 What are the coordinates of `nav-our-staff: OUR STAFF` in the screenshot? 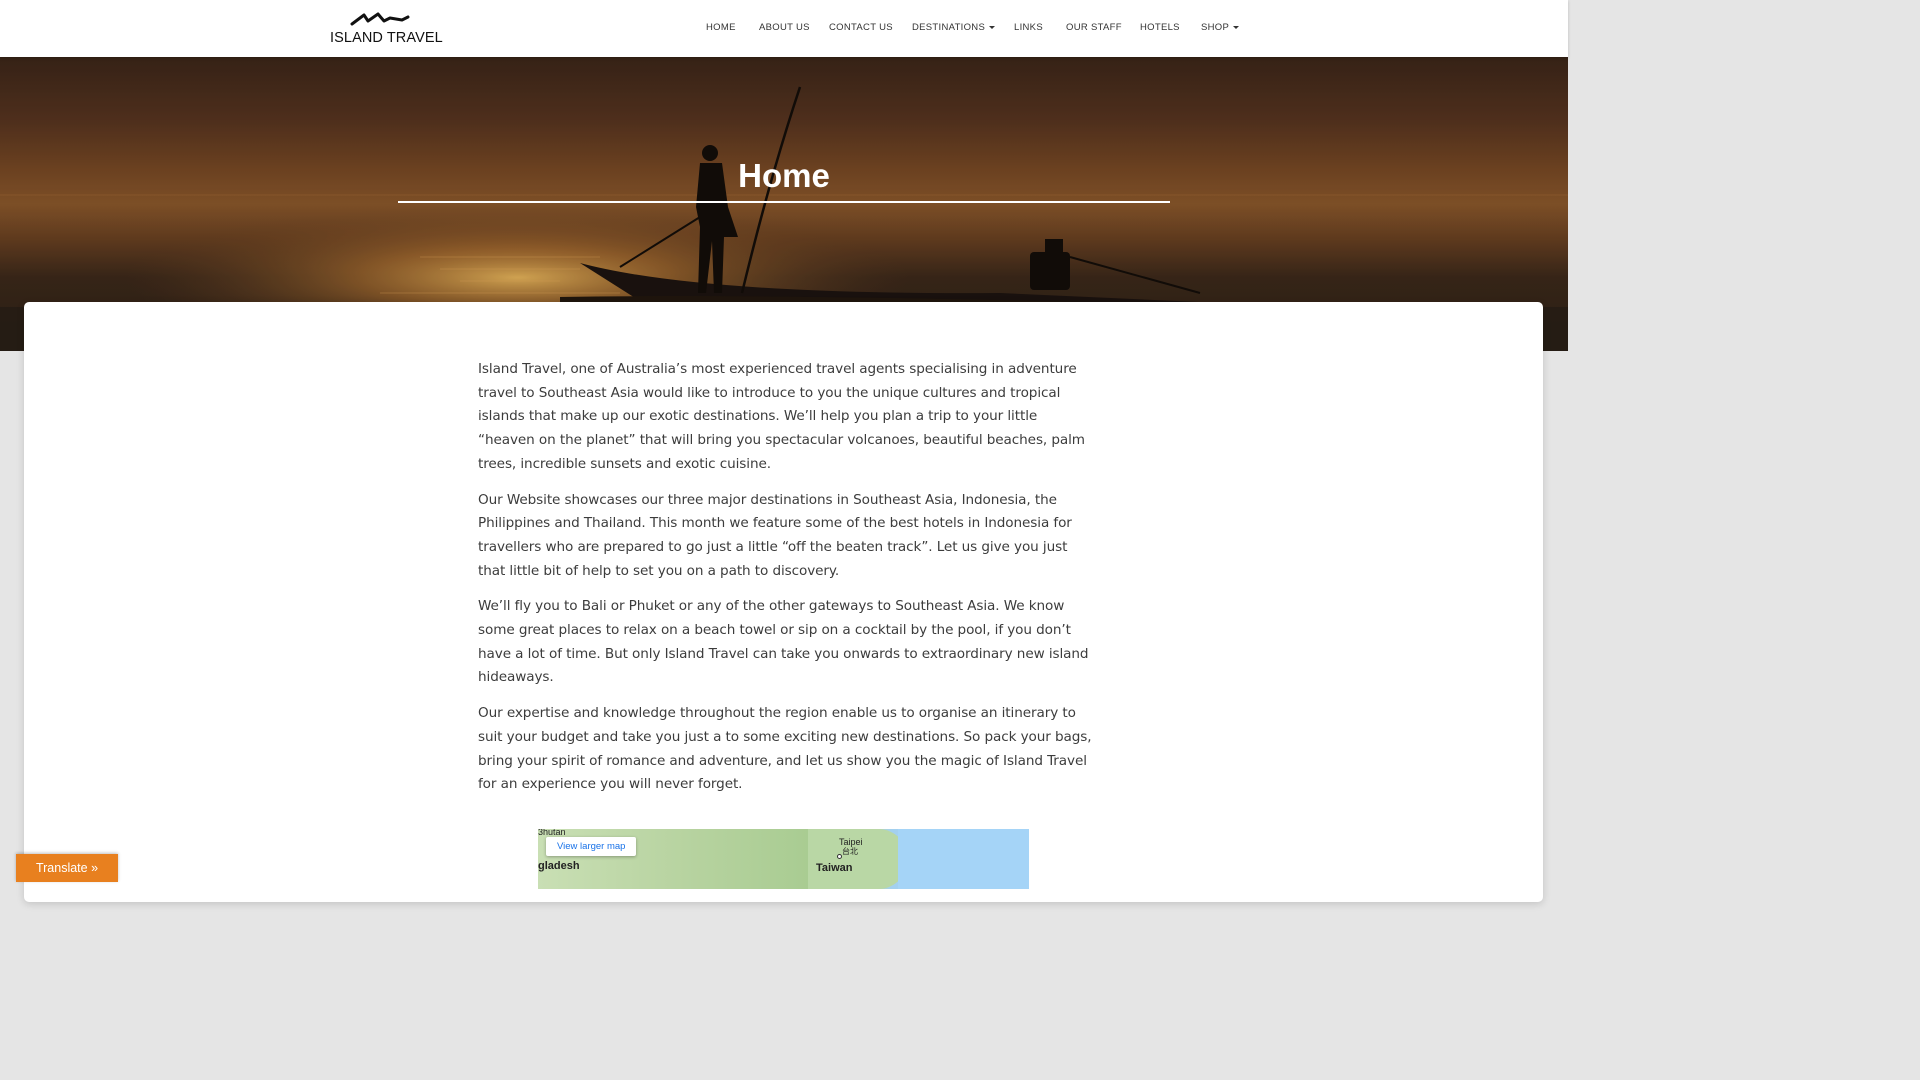 It's located at (1094, 27).